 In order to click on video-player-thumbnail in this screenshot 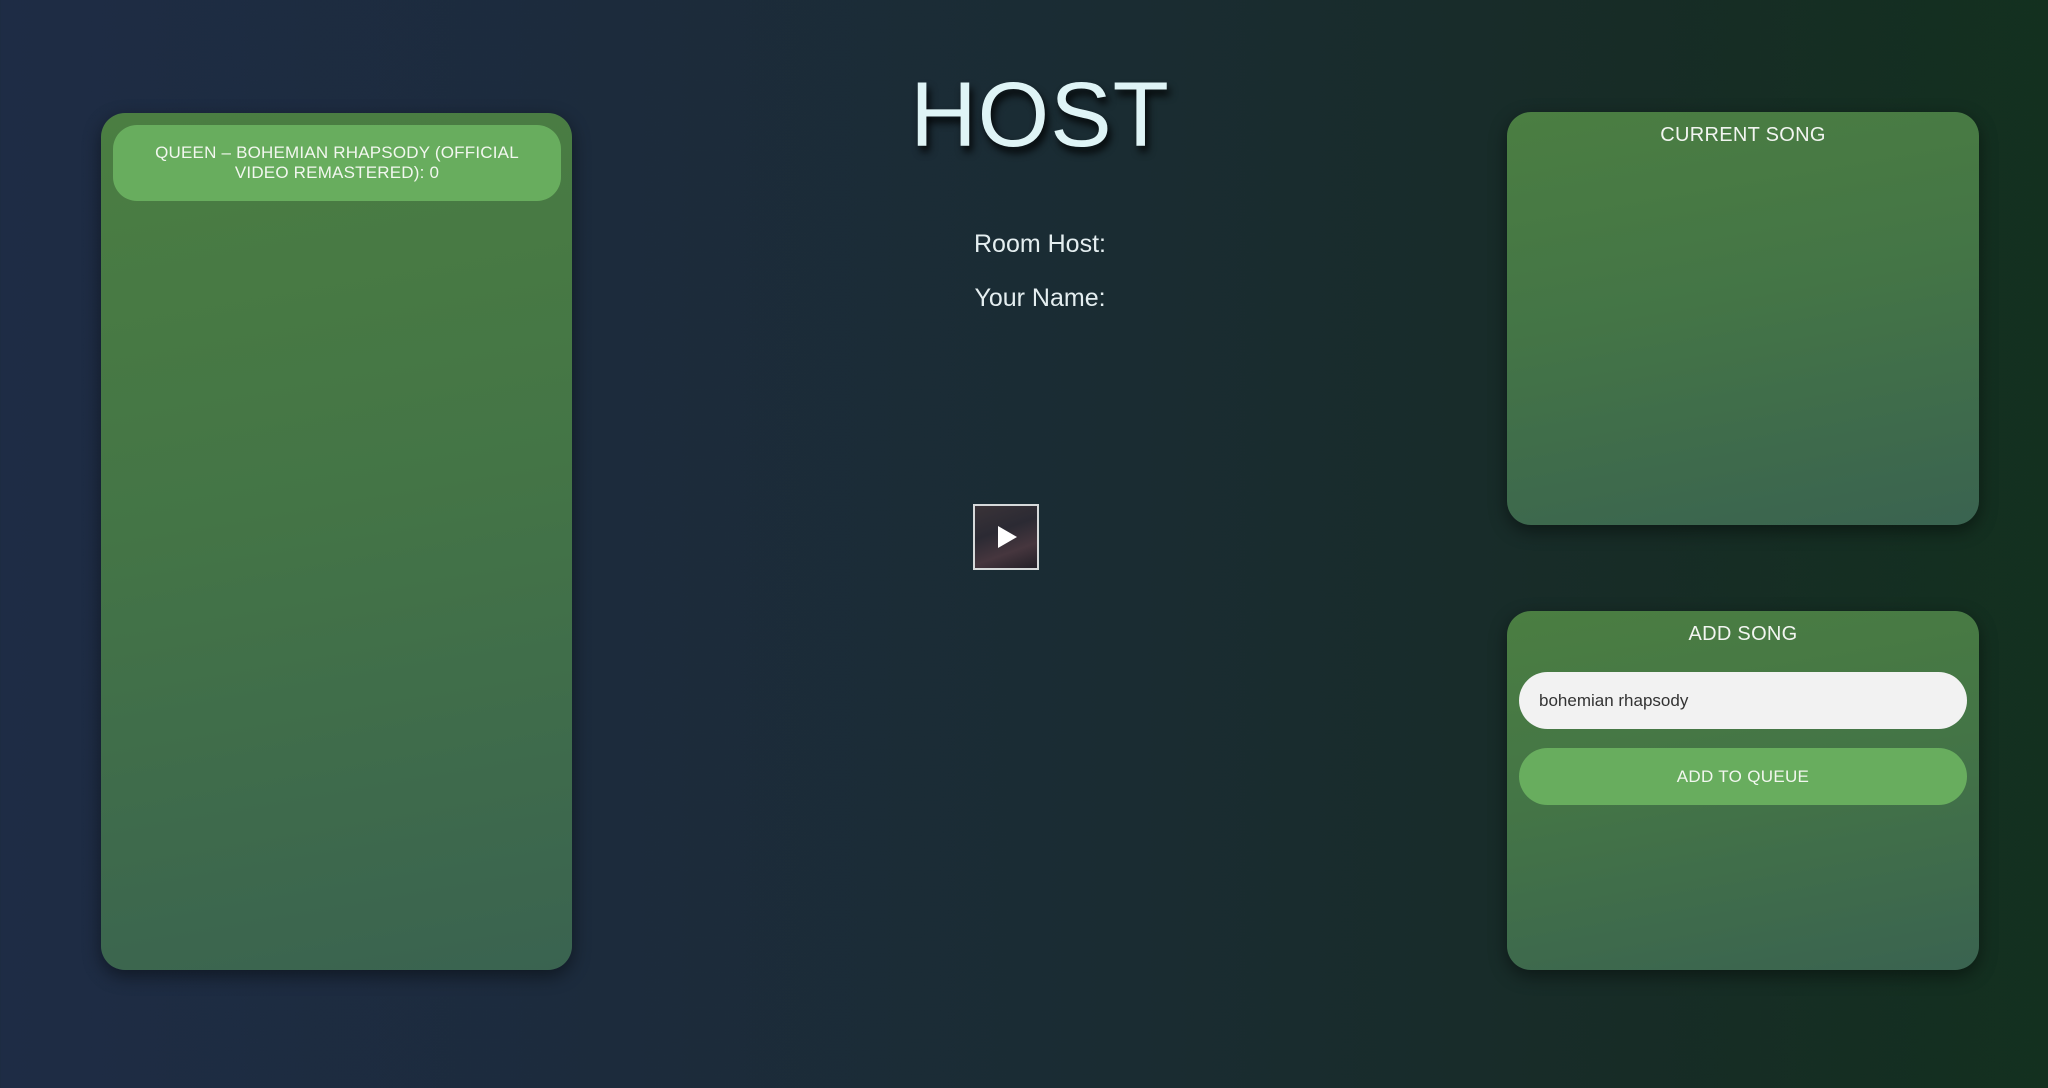, I will do `click(1006, 537)`.